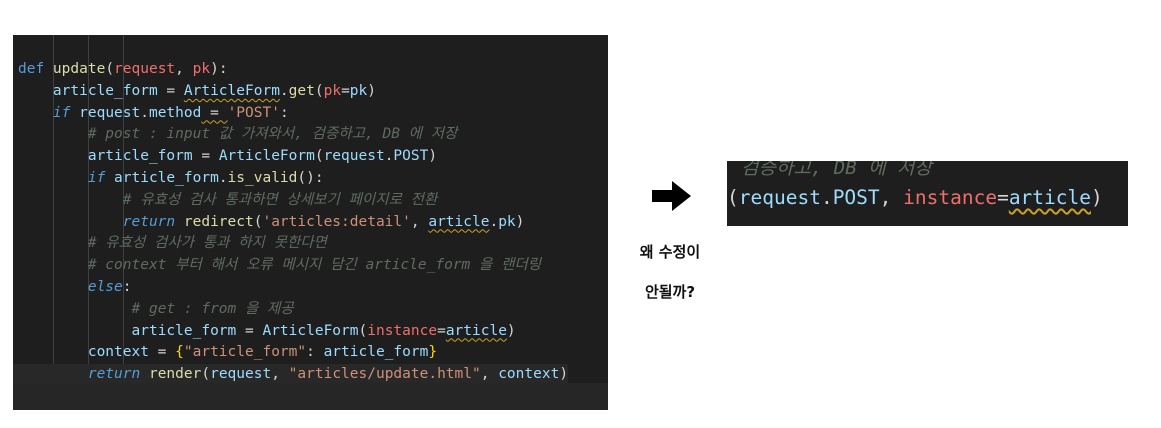 The image size is (1161, 428). What do you see at coordinates (856, 197) in the screenshot?
I see `zoomed-code-token: POST` at bounding box center [856, 197].